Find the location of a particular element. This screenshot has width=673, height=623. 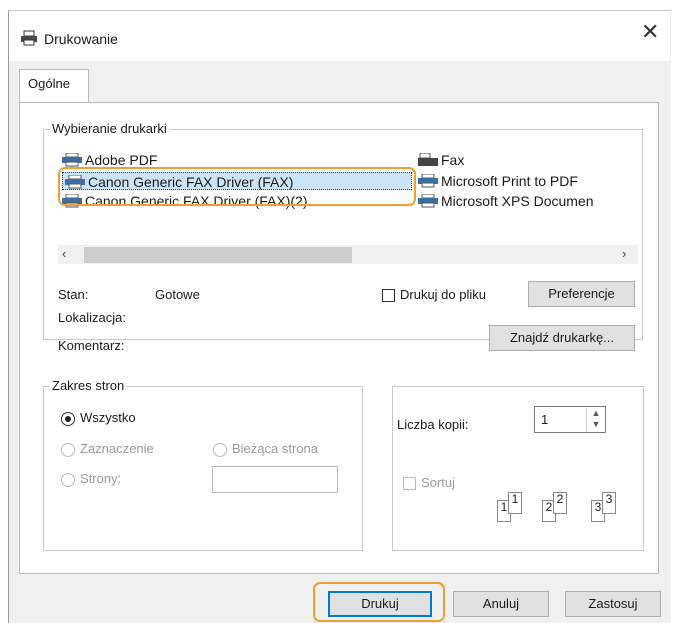

scroll-right-icon: › is located at coordinates (624, 253).